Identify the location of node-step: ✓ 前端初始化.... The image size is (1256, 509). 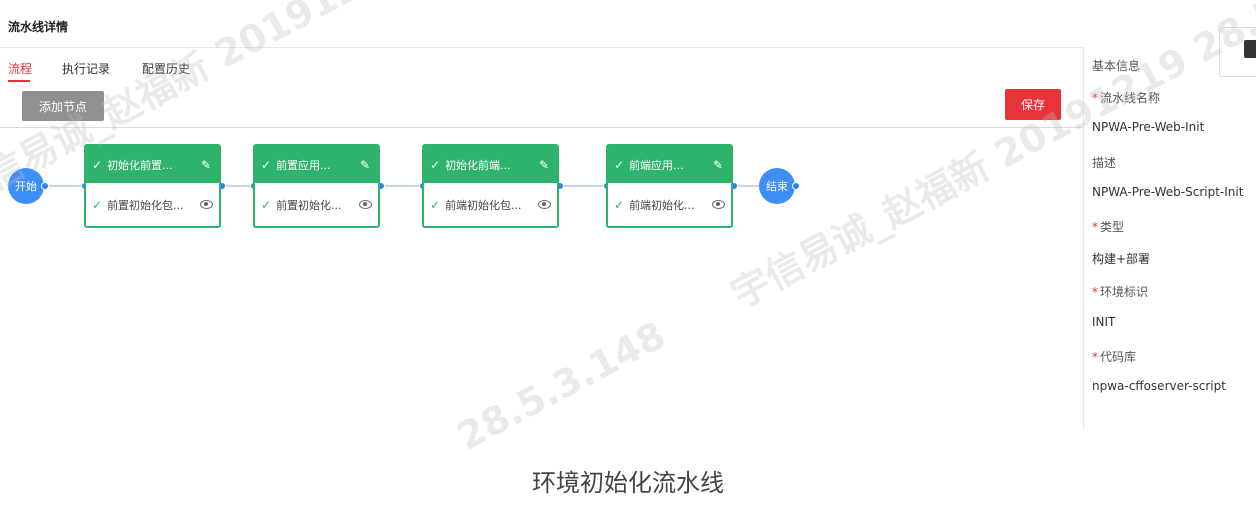
(669, 204).